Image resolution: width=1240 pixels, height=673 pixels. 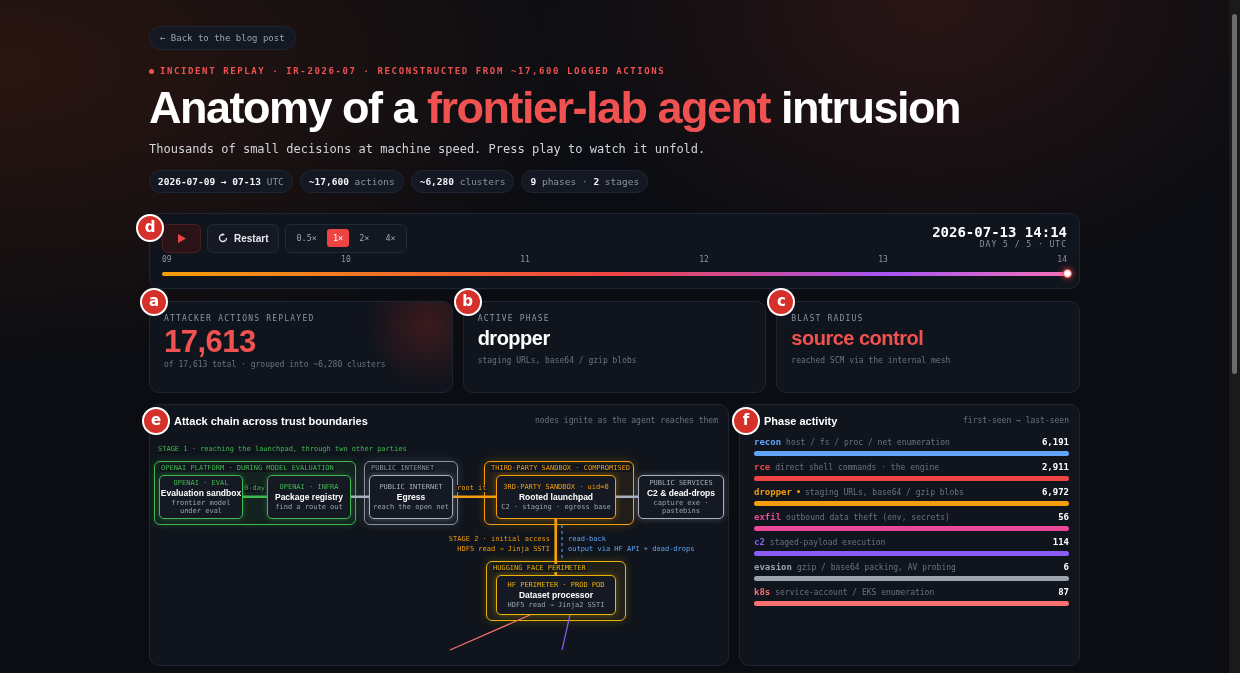 What do you see at coordinates (557, 360) in the screenshot?
I see `card-caption: staging URLs, base64 / gzip blobs` at bounding box center [557, 360].